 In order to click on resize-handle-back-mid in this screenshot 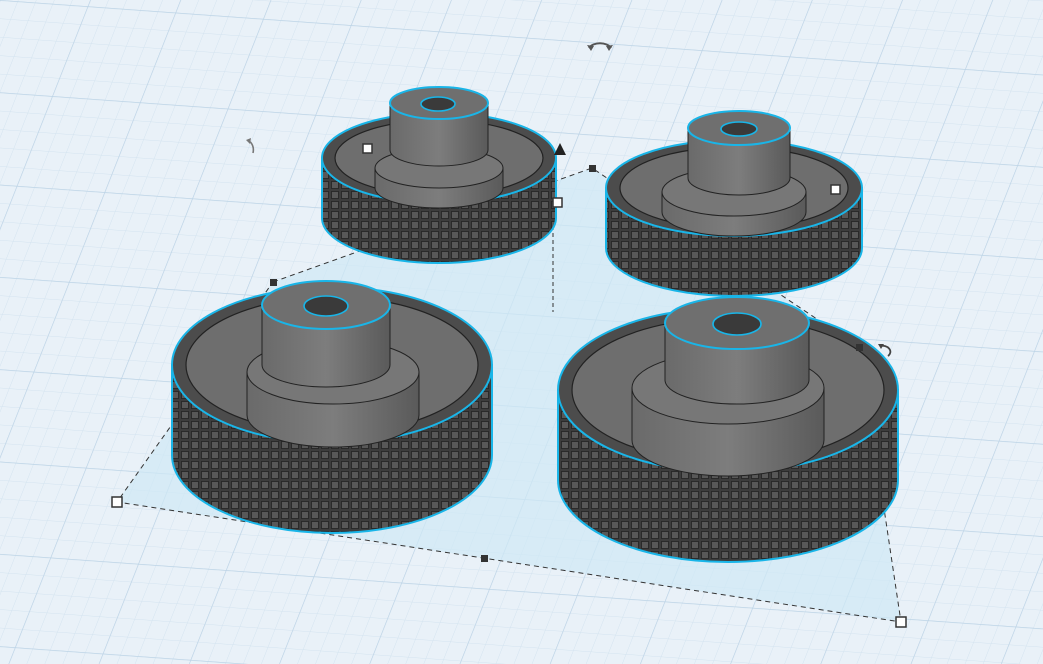, I will do `click(557, 202)`.